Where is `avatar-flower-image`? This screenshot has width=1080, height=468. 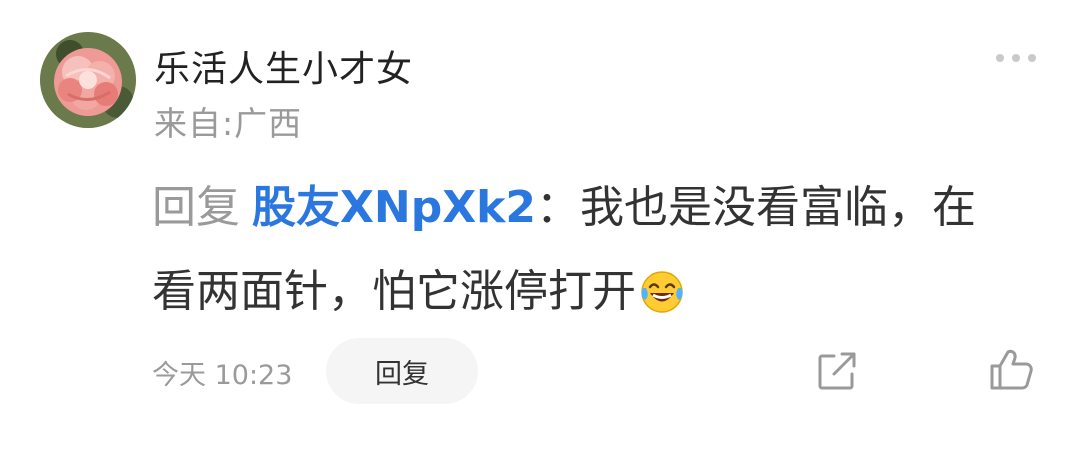 avatar-flower-image is located at coordinates (88, 80).